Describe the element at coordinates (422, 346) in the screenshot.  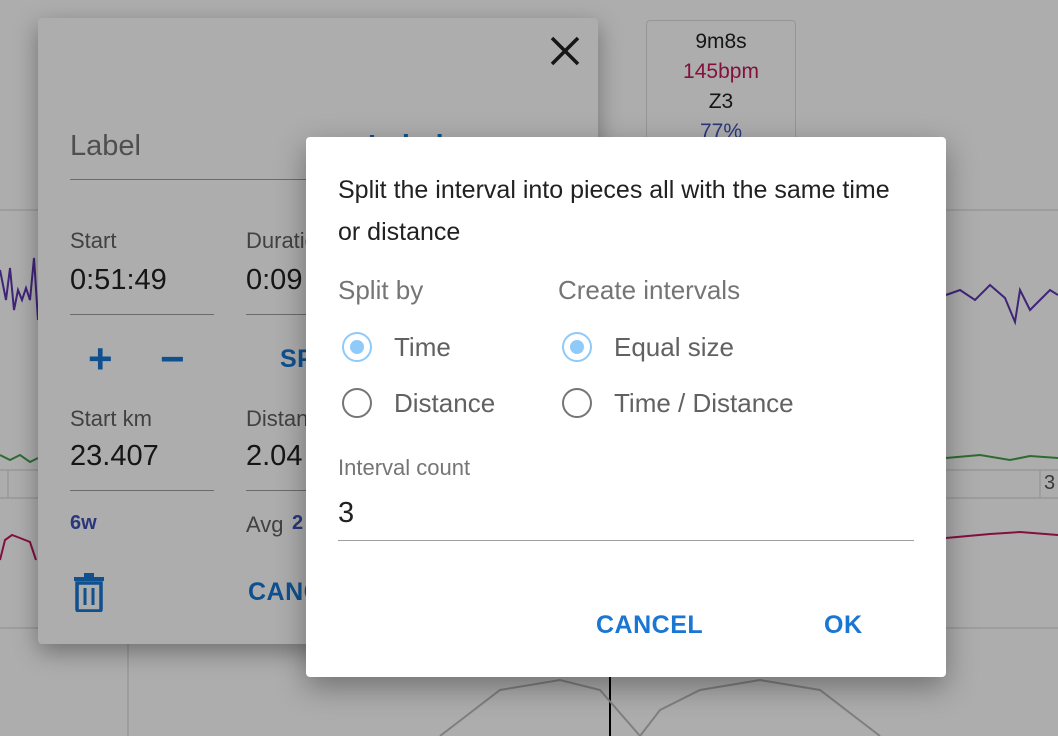
I see `radio-label-time: Time` at that location.